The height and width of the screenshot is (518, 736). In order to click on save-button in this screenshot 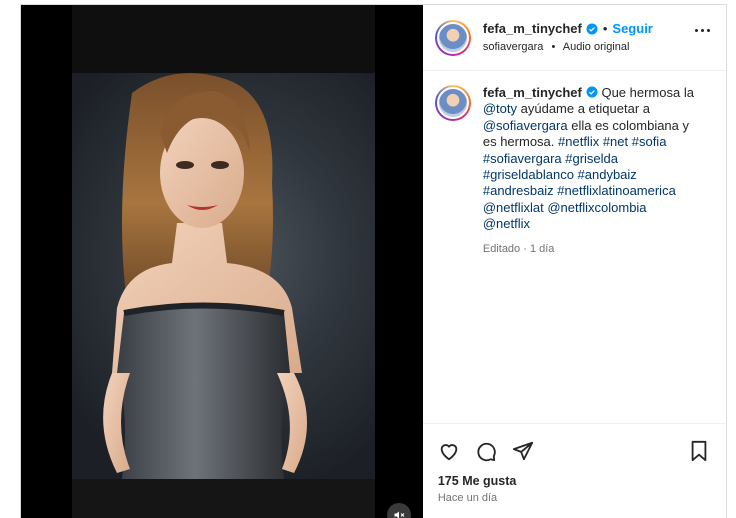, I will do `click(699, 451)`.